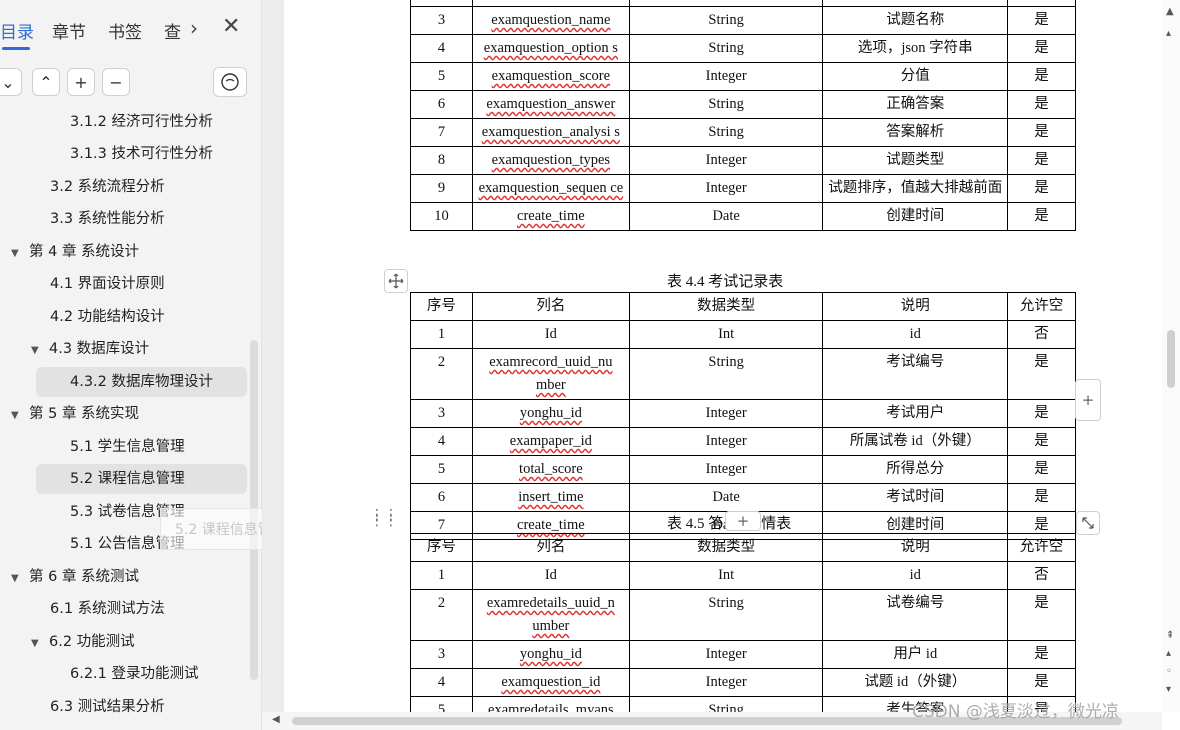 Image resolution: width=1180 pixels, height=730 pixels. What do you see at coordinates (92, 642) in the screenshot?
I see `toc-item-label: 6.2 功能测试` at bounding box center [92, 642].